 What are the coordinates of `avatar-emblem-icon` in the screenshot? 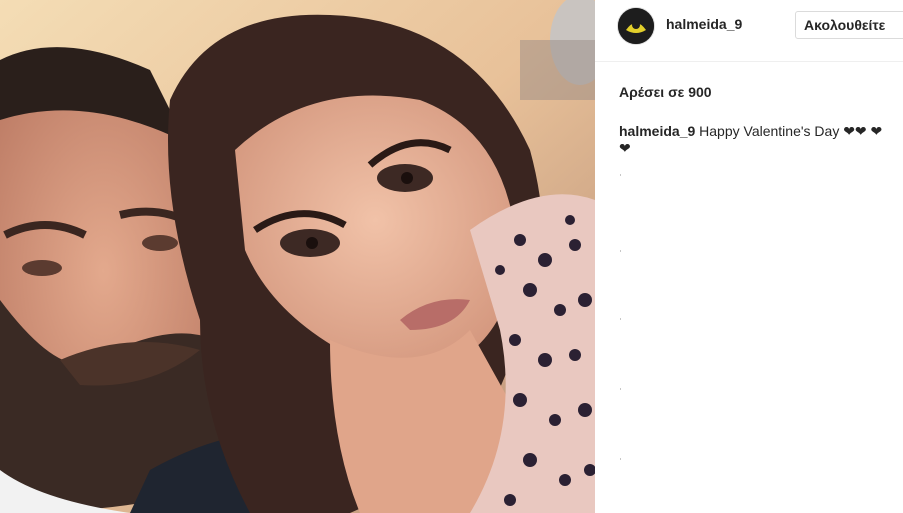 It's located at (636, 26).